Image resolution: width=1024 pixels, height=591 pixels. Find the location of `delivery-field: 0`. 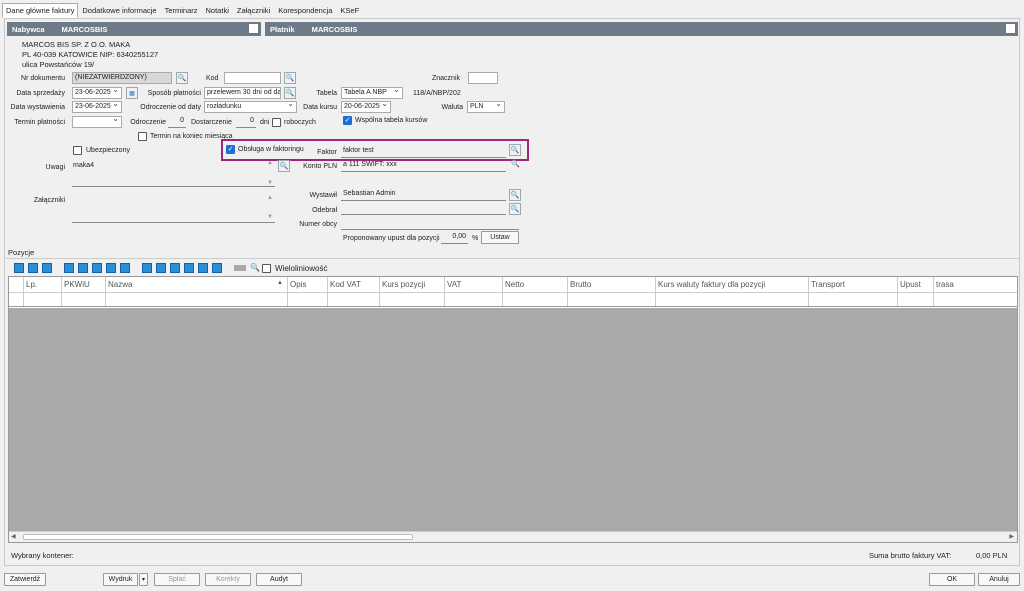

delivery-field: 0 is located at coordinates (246, 122).